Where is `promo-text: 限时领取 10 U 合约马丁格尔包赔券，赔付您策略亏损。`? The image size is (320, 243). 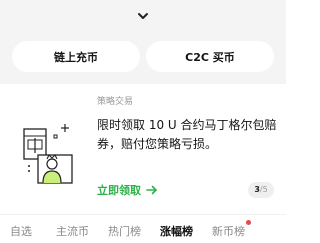
promo-text: 限时领取 10 U 合约马丁格尔包赔券，赔付您策略亏损。 is located at coordinates (187, 134).